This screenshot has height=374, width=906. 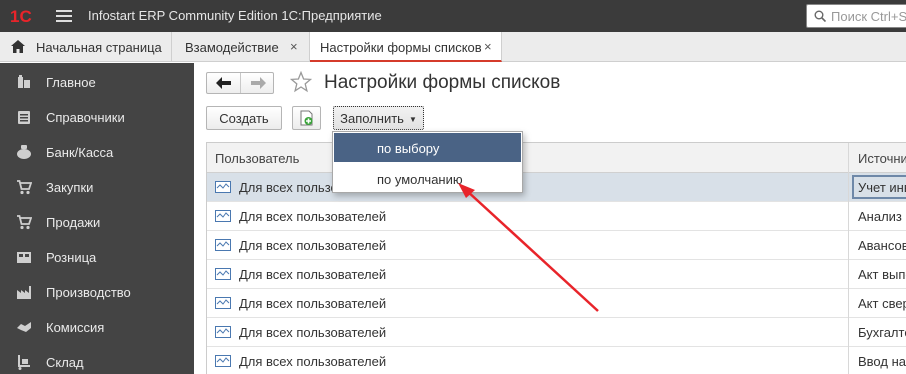 I want to click on sidebar-item-label: Производство, so click(x=88, y=292).